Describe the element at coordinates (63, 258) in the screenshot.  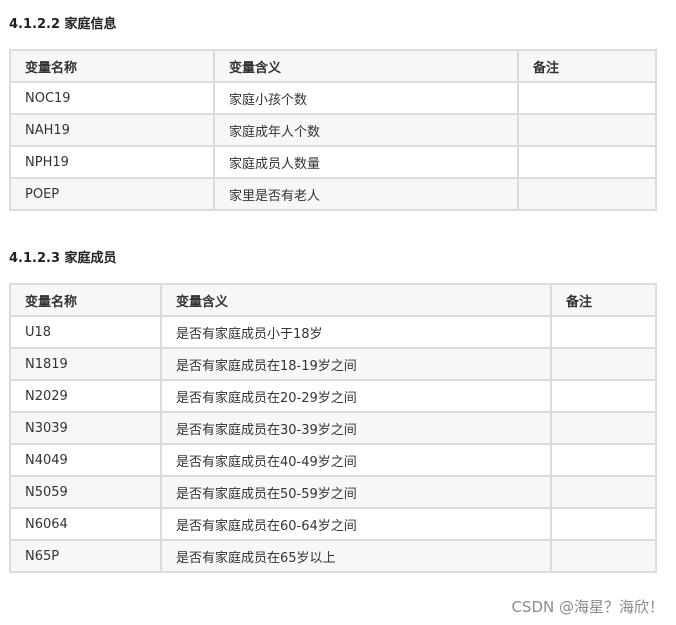
I see `section-title-family-members: 4.1.2.3 家庭成员` at that location.